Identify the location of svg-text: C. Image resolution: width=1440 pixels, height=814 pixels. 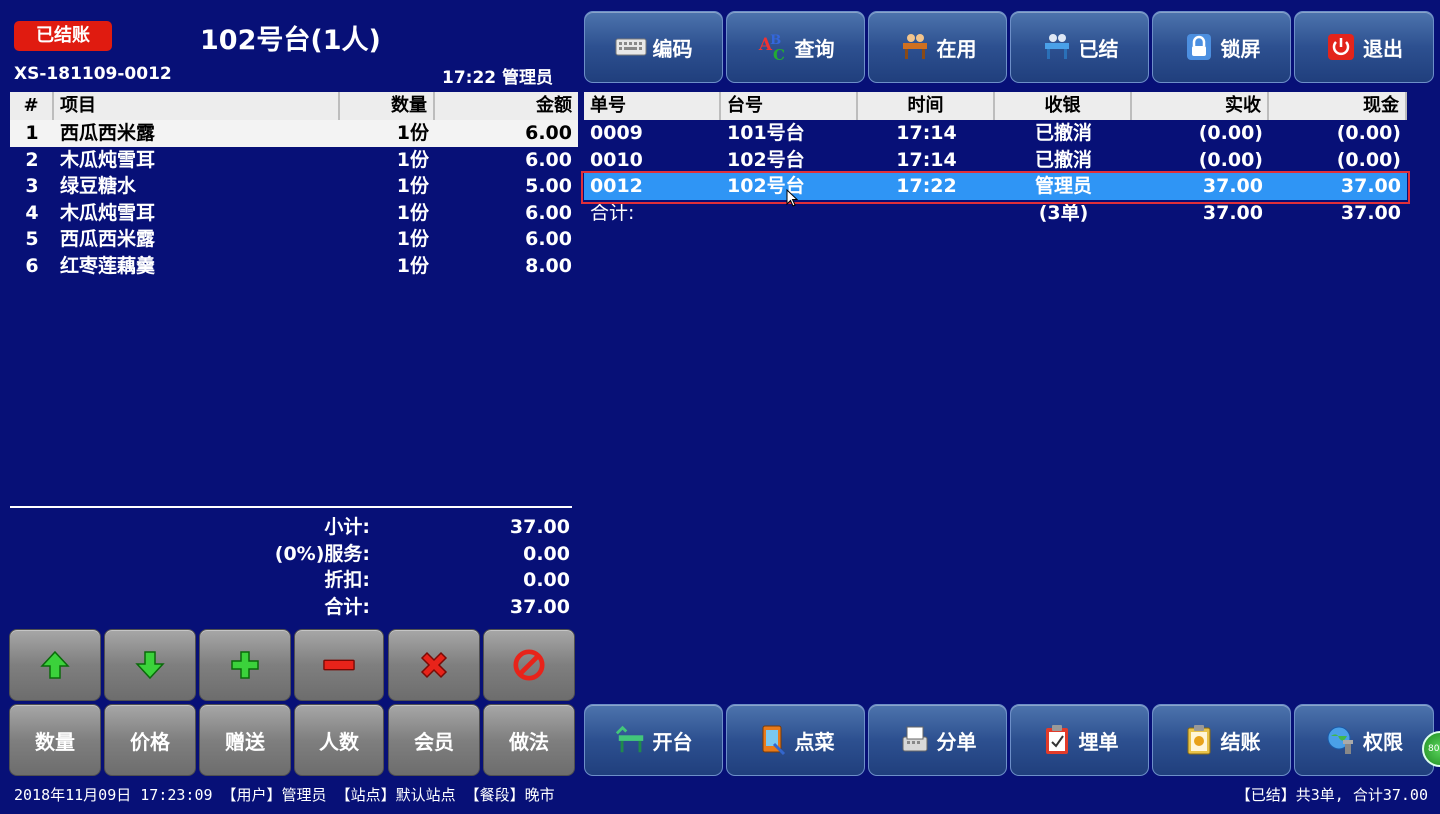
(779, 55).